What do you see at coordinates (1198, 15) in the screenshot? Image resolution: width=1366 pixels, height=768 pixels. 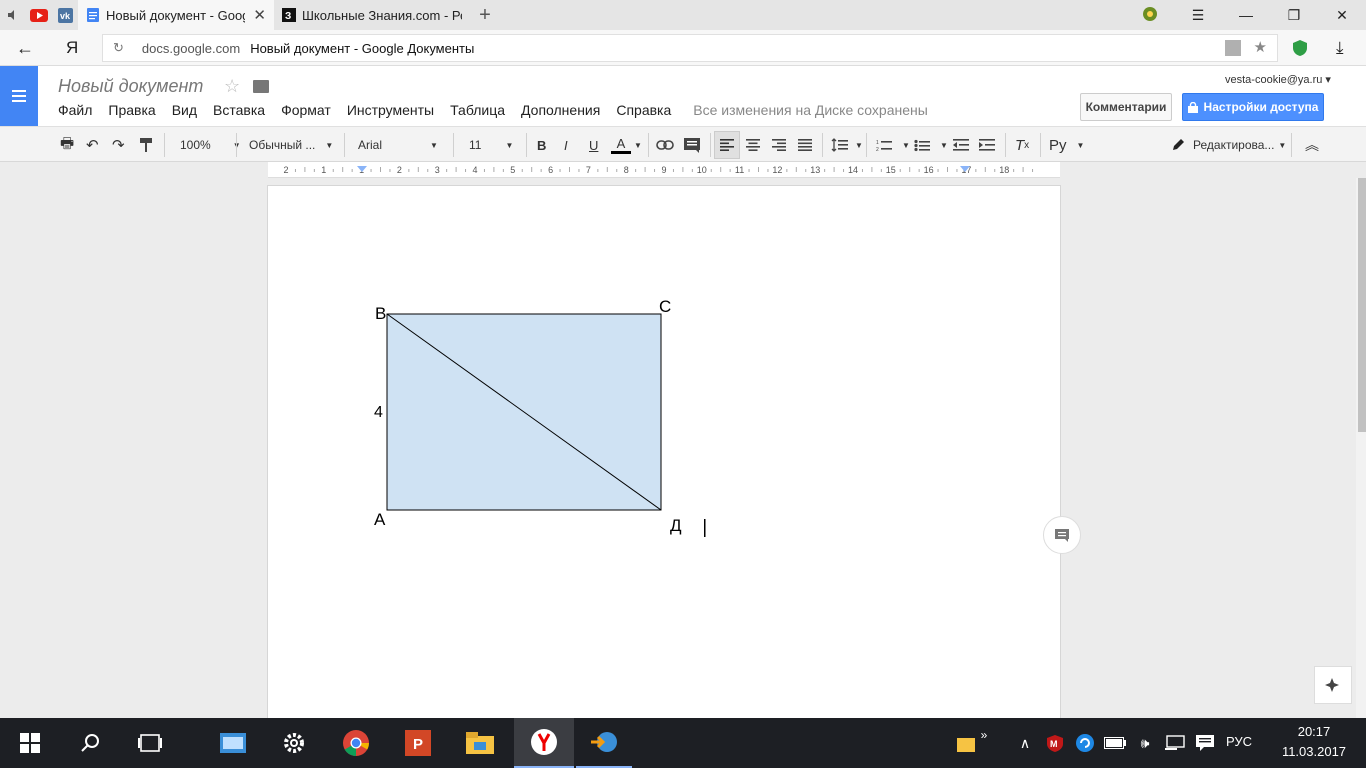 I see `browser-menu-icon: ☰` at bounding box center [1198, 15].